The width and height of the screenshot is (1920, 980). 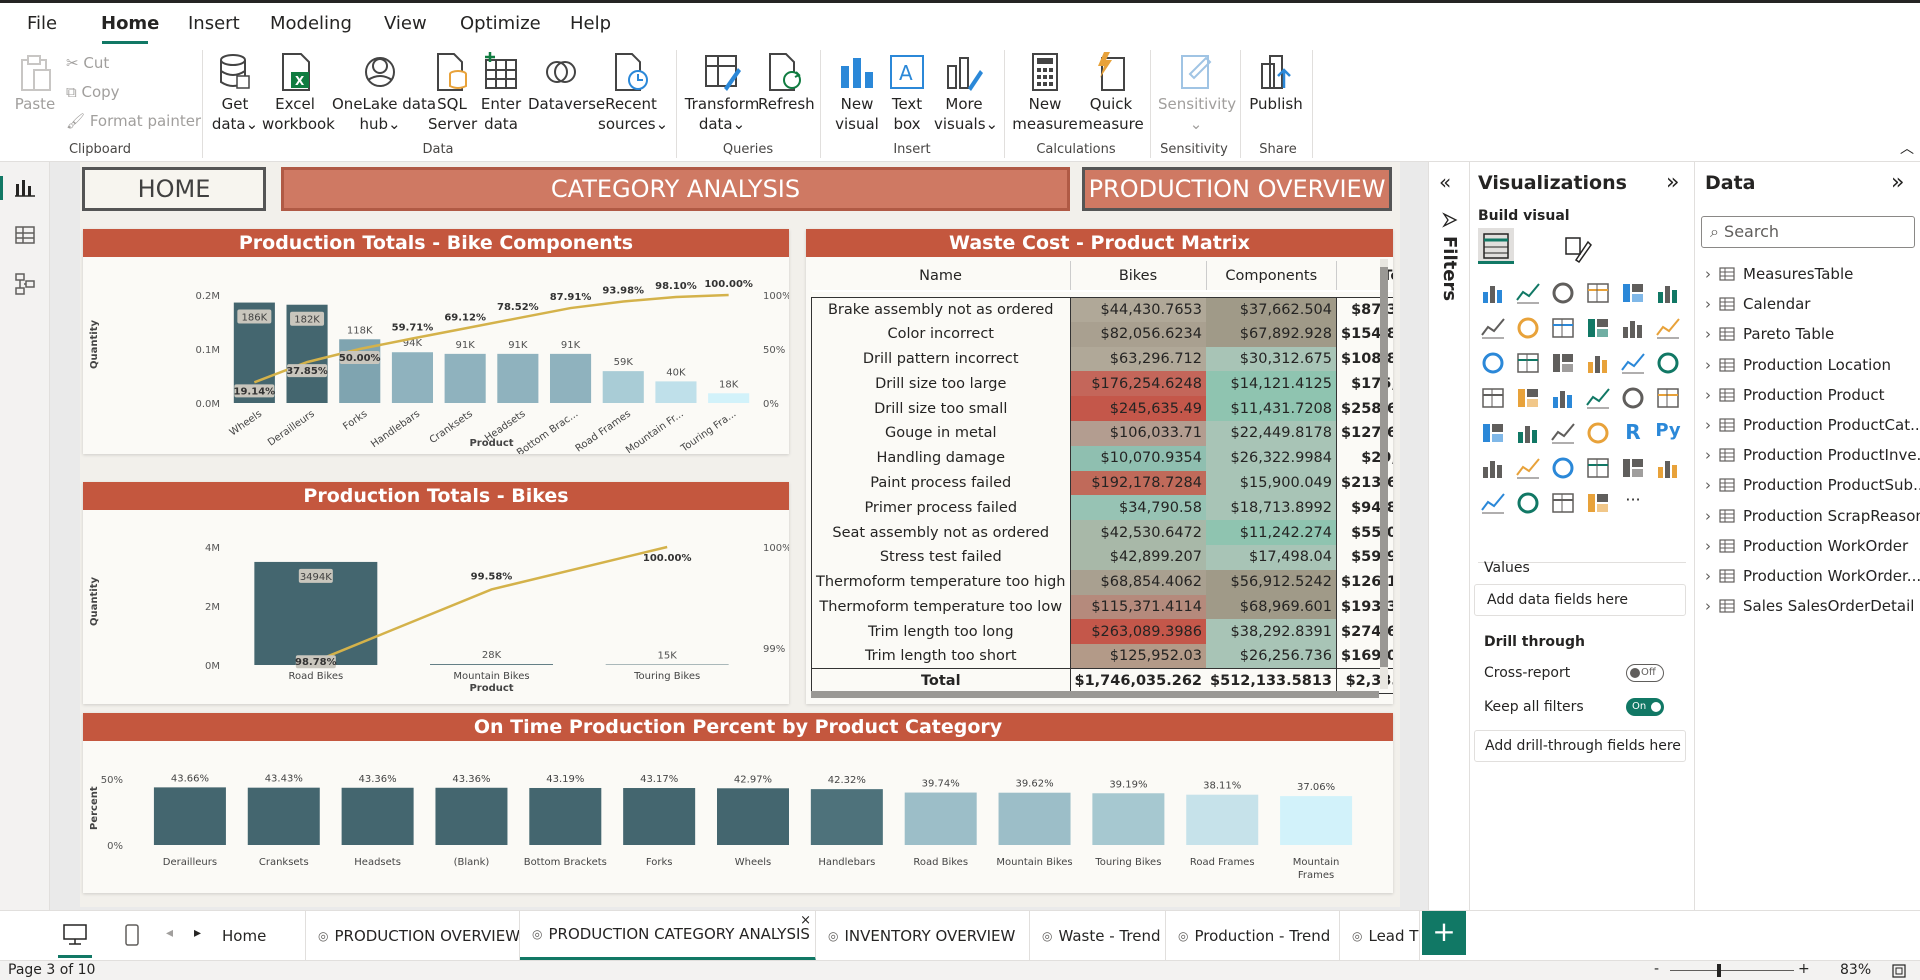 What do you see at coordinates (1563, 328) in the screenshot?
I see `stacked-area-icon` at bounding box center [1563, 328].